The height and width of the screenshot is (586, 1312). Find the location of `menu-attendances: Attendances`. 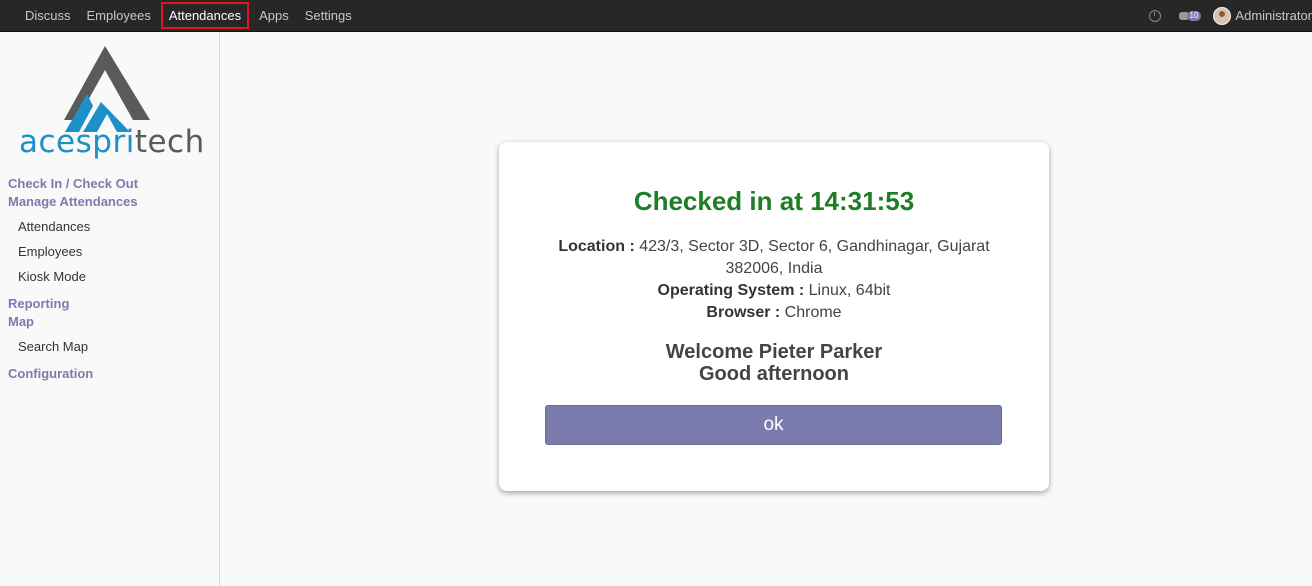

menu-attendances: Attendances is located at coordinates (205, 15).